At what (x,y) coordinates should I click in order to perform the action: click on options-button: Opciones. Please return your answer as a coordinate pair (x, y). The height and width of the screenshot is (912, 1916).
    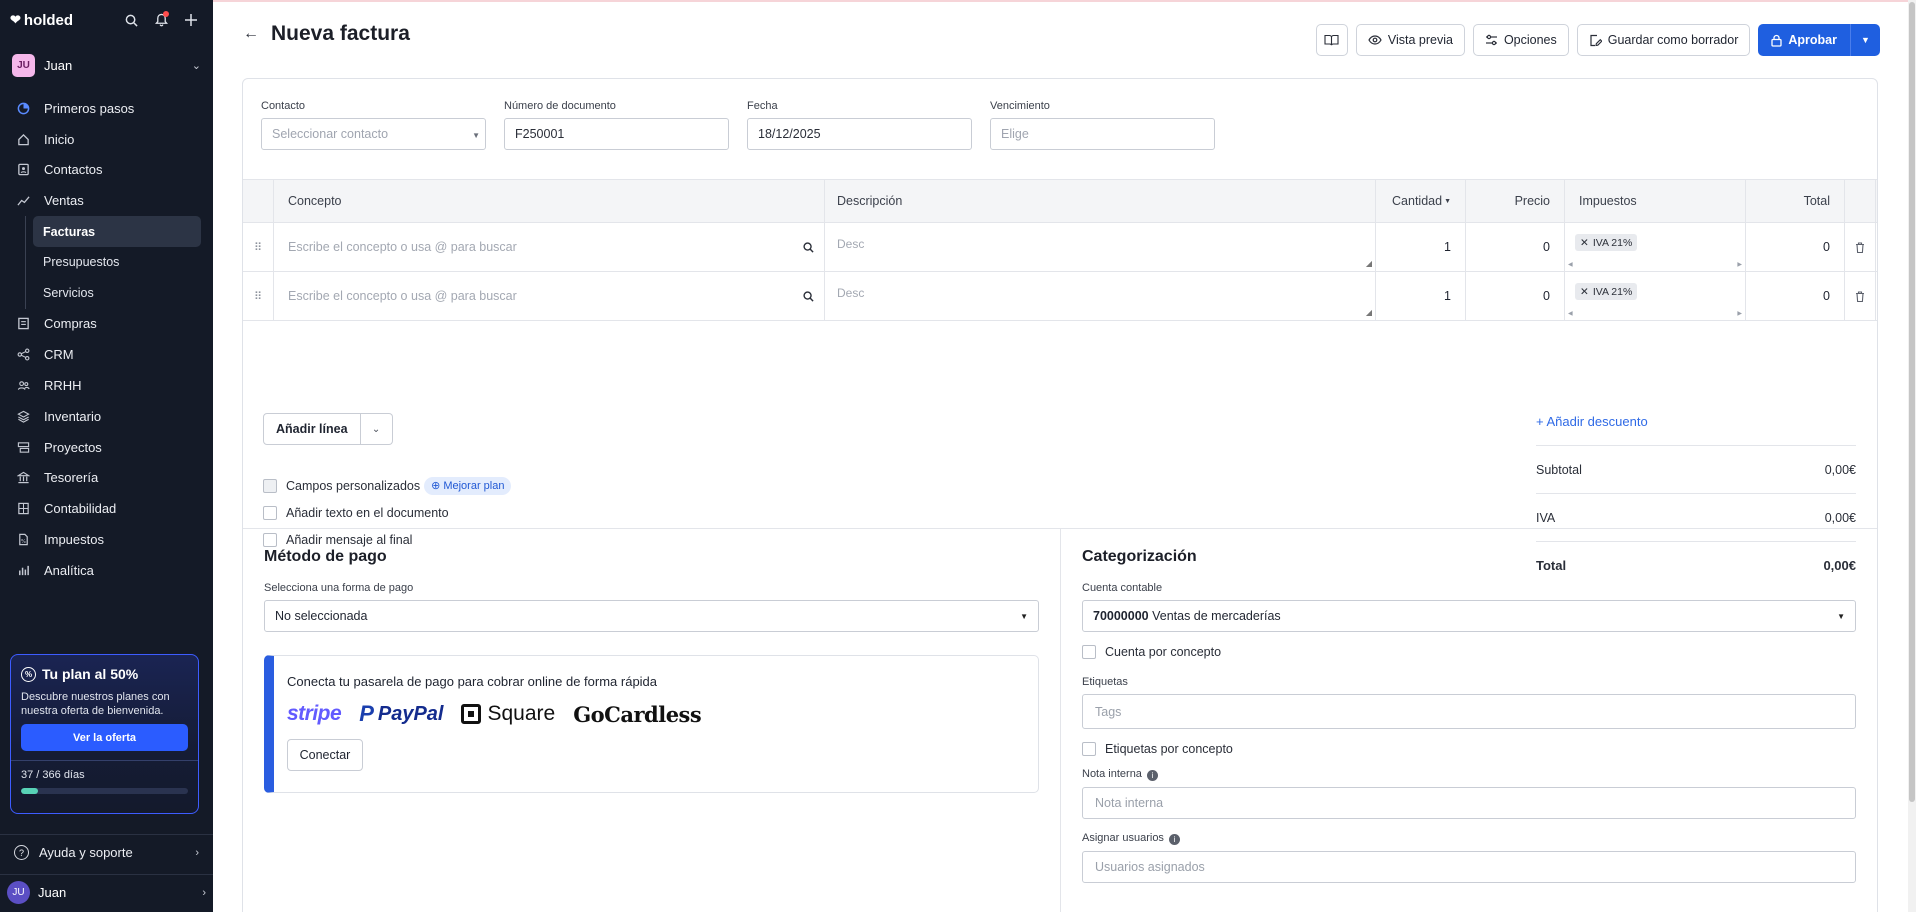
    Looking at the image, I should click on (1520, 40).